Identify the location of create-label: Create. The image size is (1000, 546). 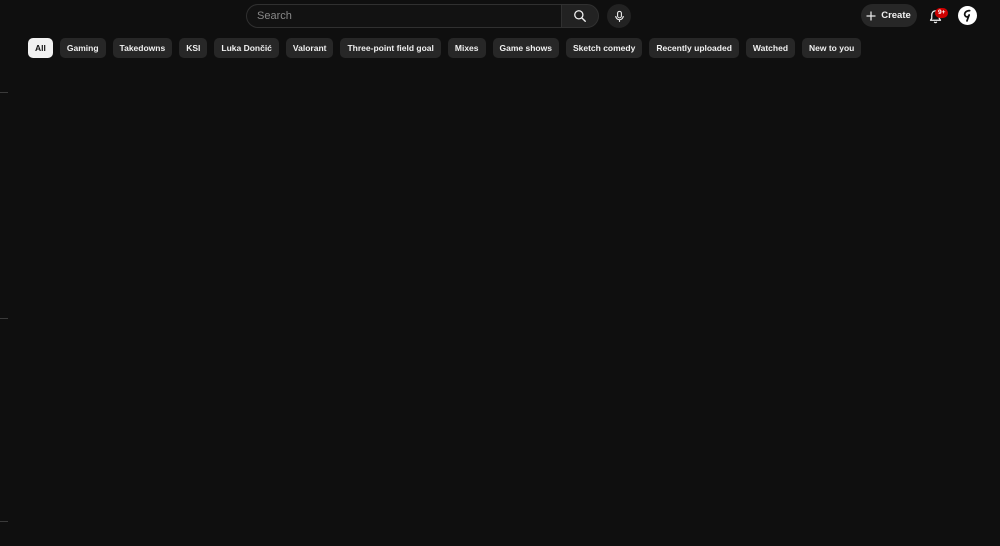
(896, 15).